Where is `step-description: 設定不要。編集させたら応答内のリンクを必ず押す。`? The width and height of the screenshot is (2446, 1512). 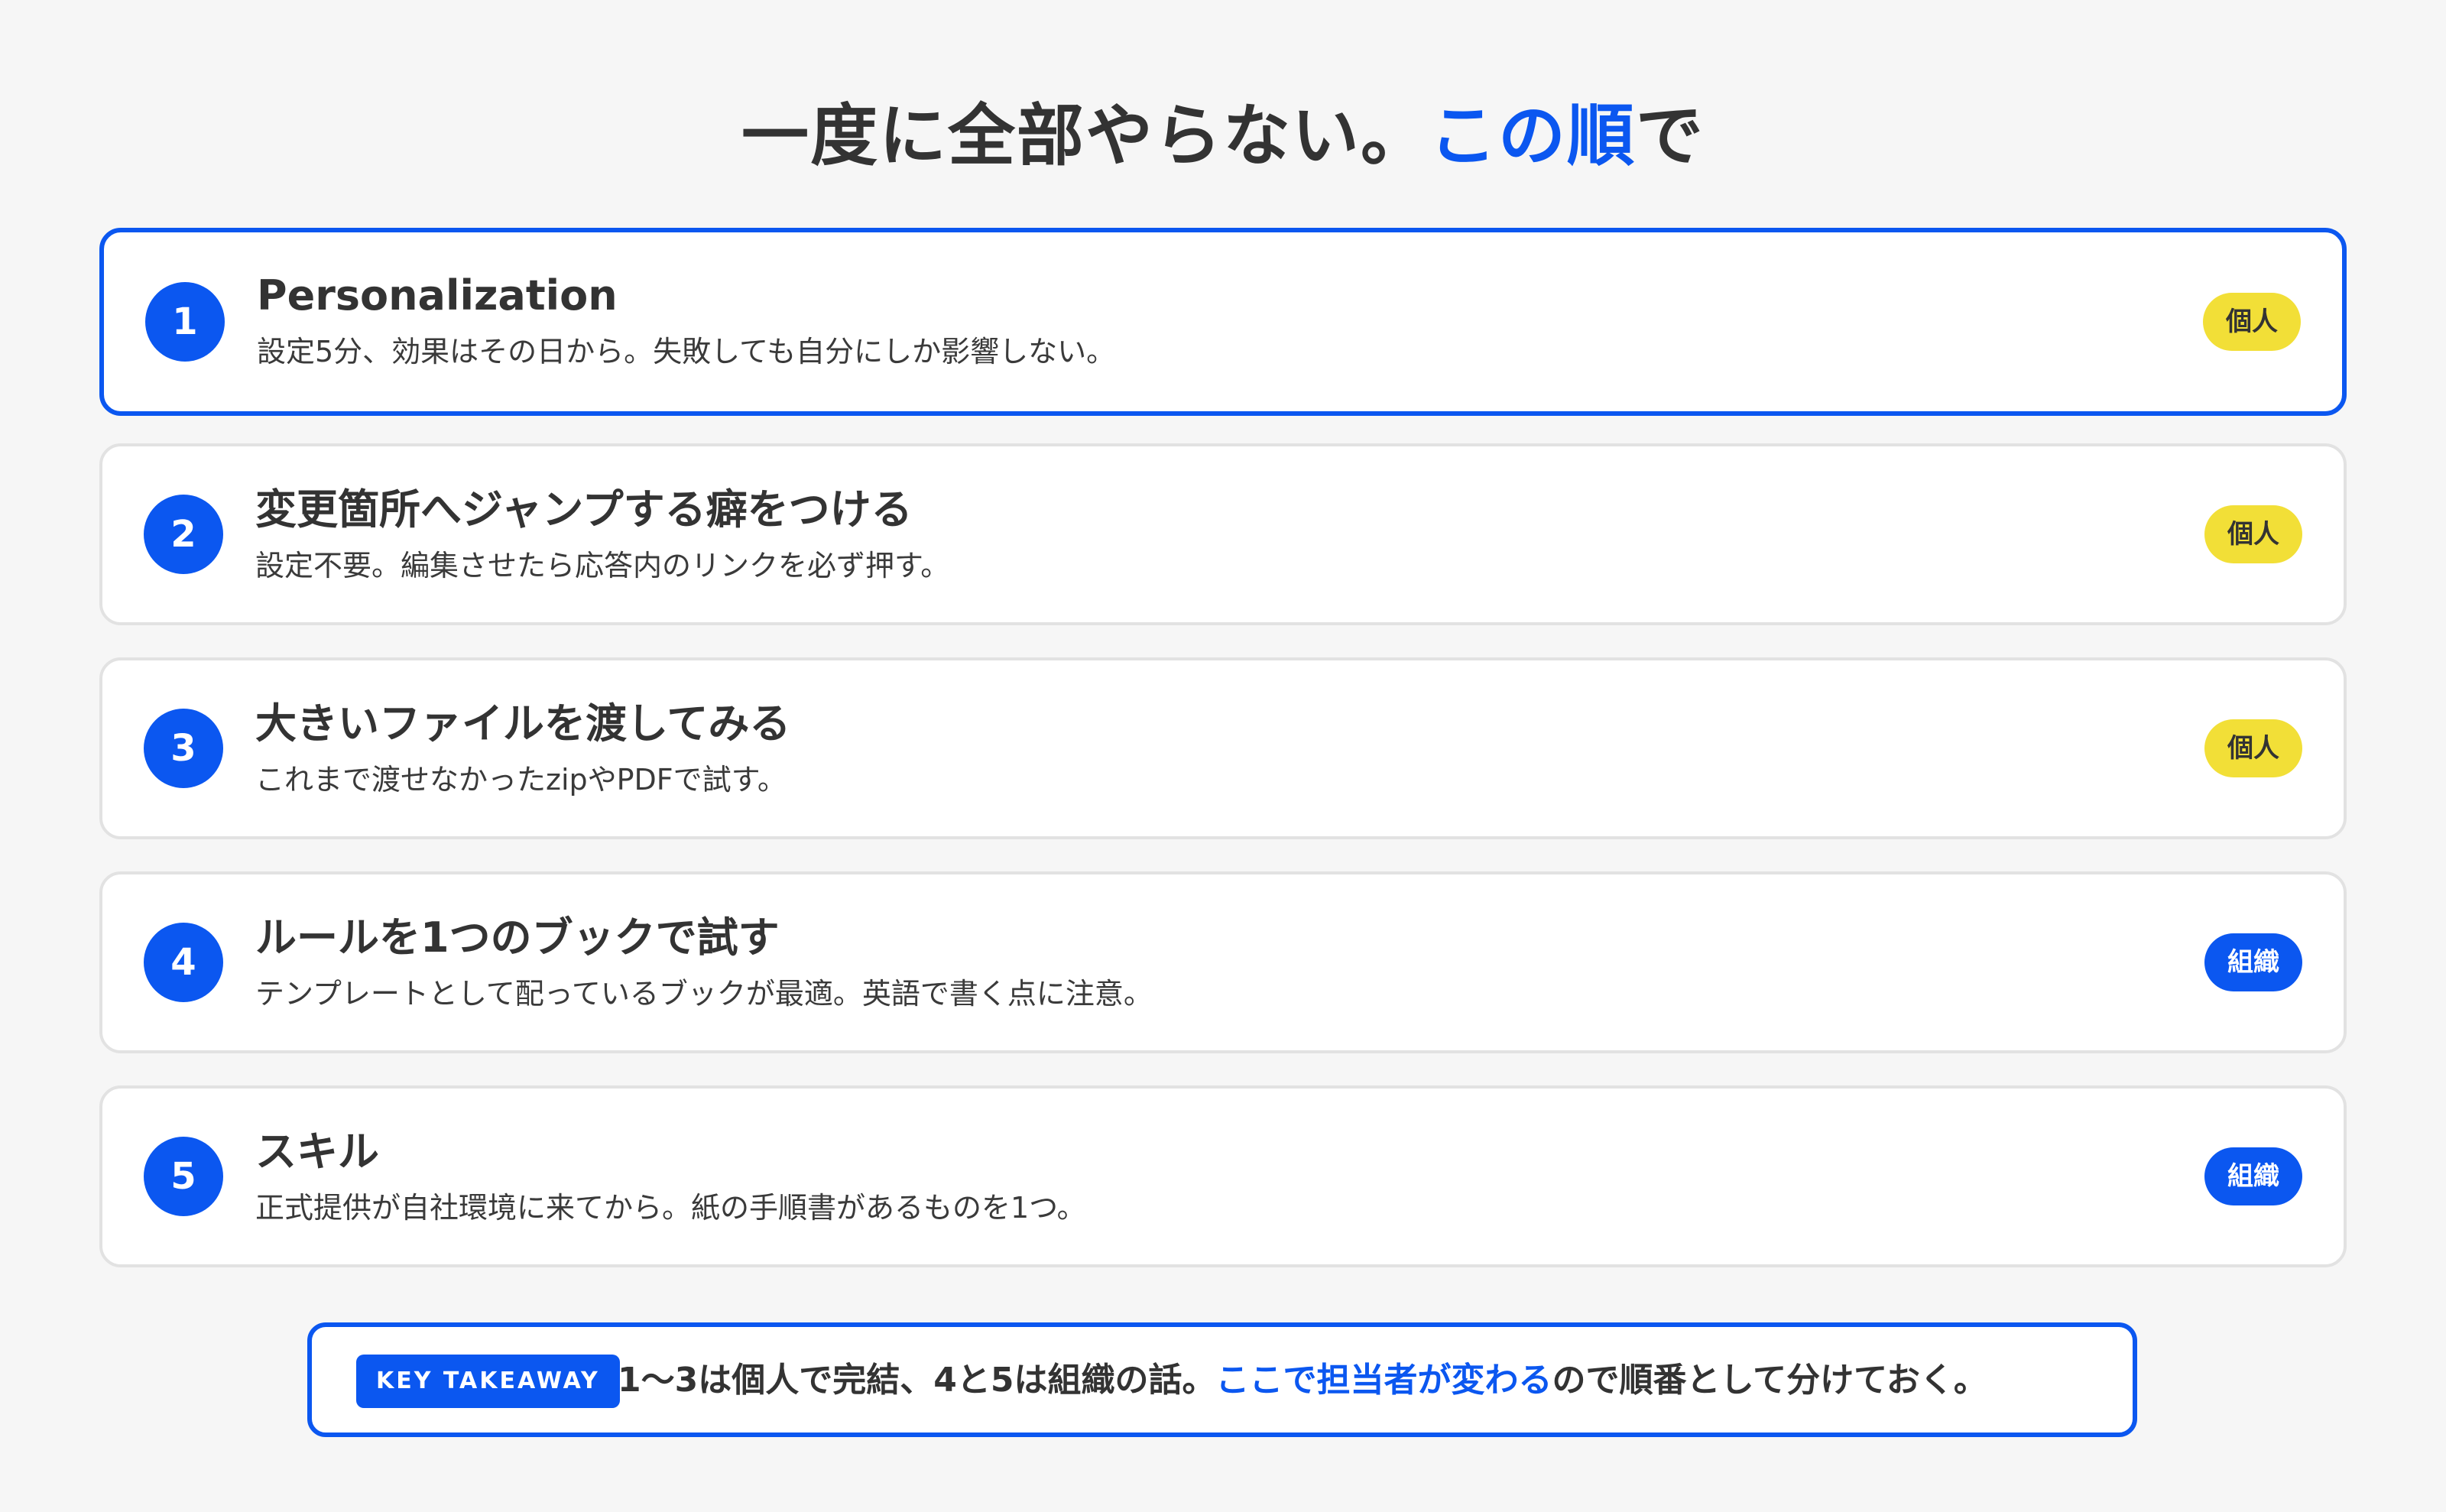 step-description: 設定不要。編集させたら応答内のリンクを必ず押す。 is located at coordinates (602, 565).